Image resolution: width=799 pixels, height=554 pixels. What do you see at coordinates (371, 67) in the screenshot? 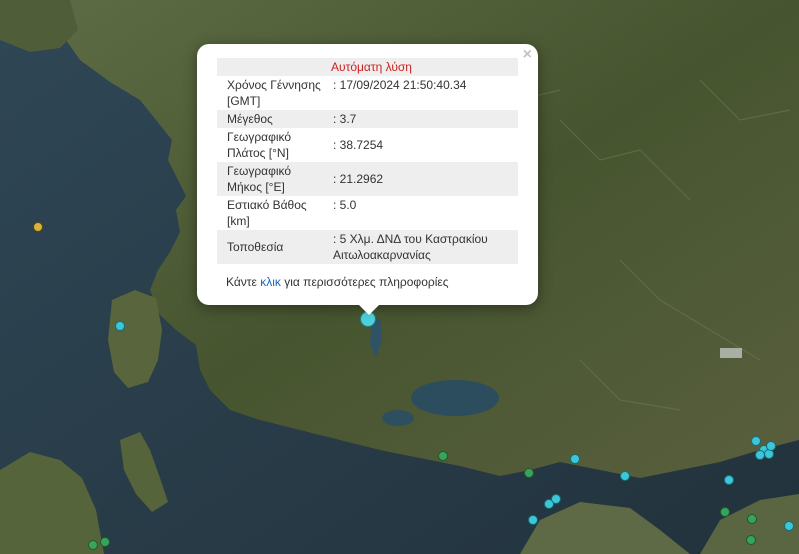
I see `popup-header: Αυτόματη λύση` at bounding box center [371, 67].